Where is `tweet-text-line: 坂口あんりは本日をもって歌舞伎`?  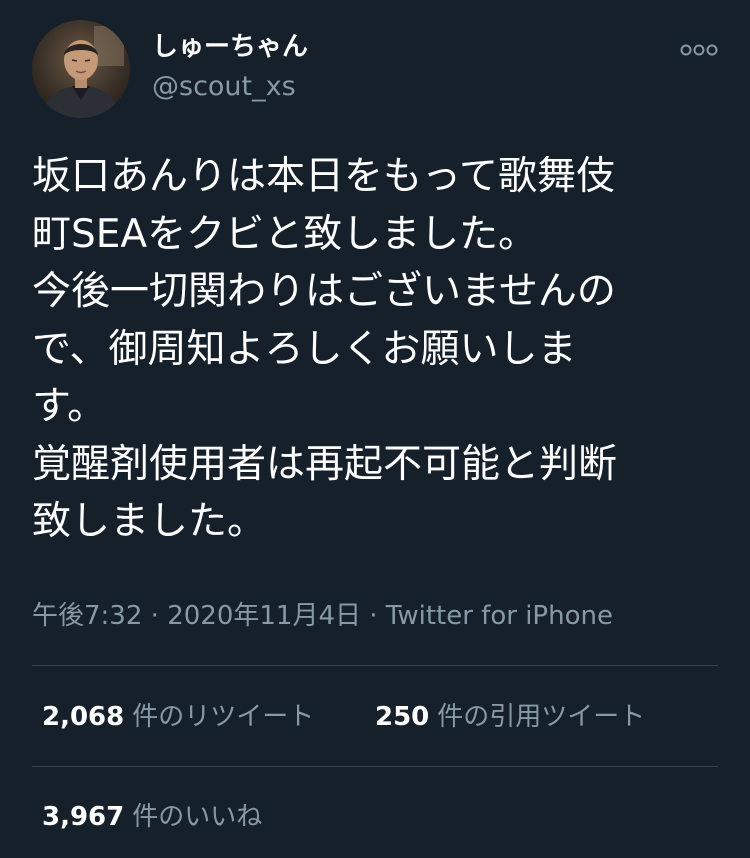
tweet-text-line: 坂口あんりは本日をもって歌舞伎 is located at coordinates (324, 176).